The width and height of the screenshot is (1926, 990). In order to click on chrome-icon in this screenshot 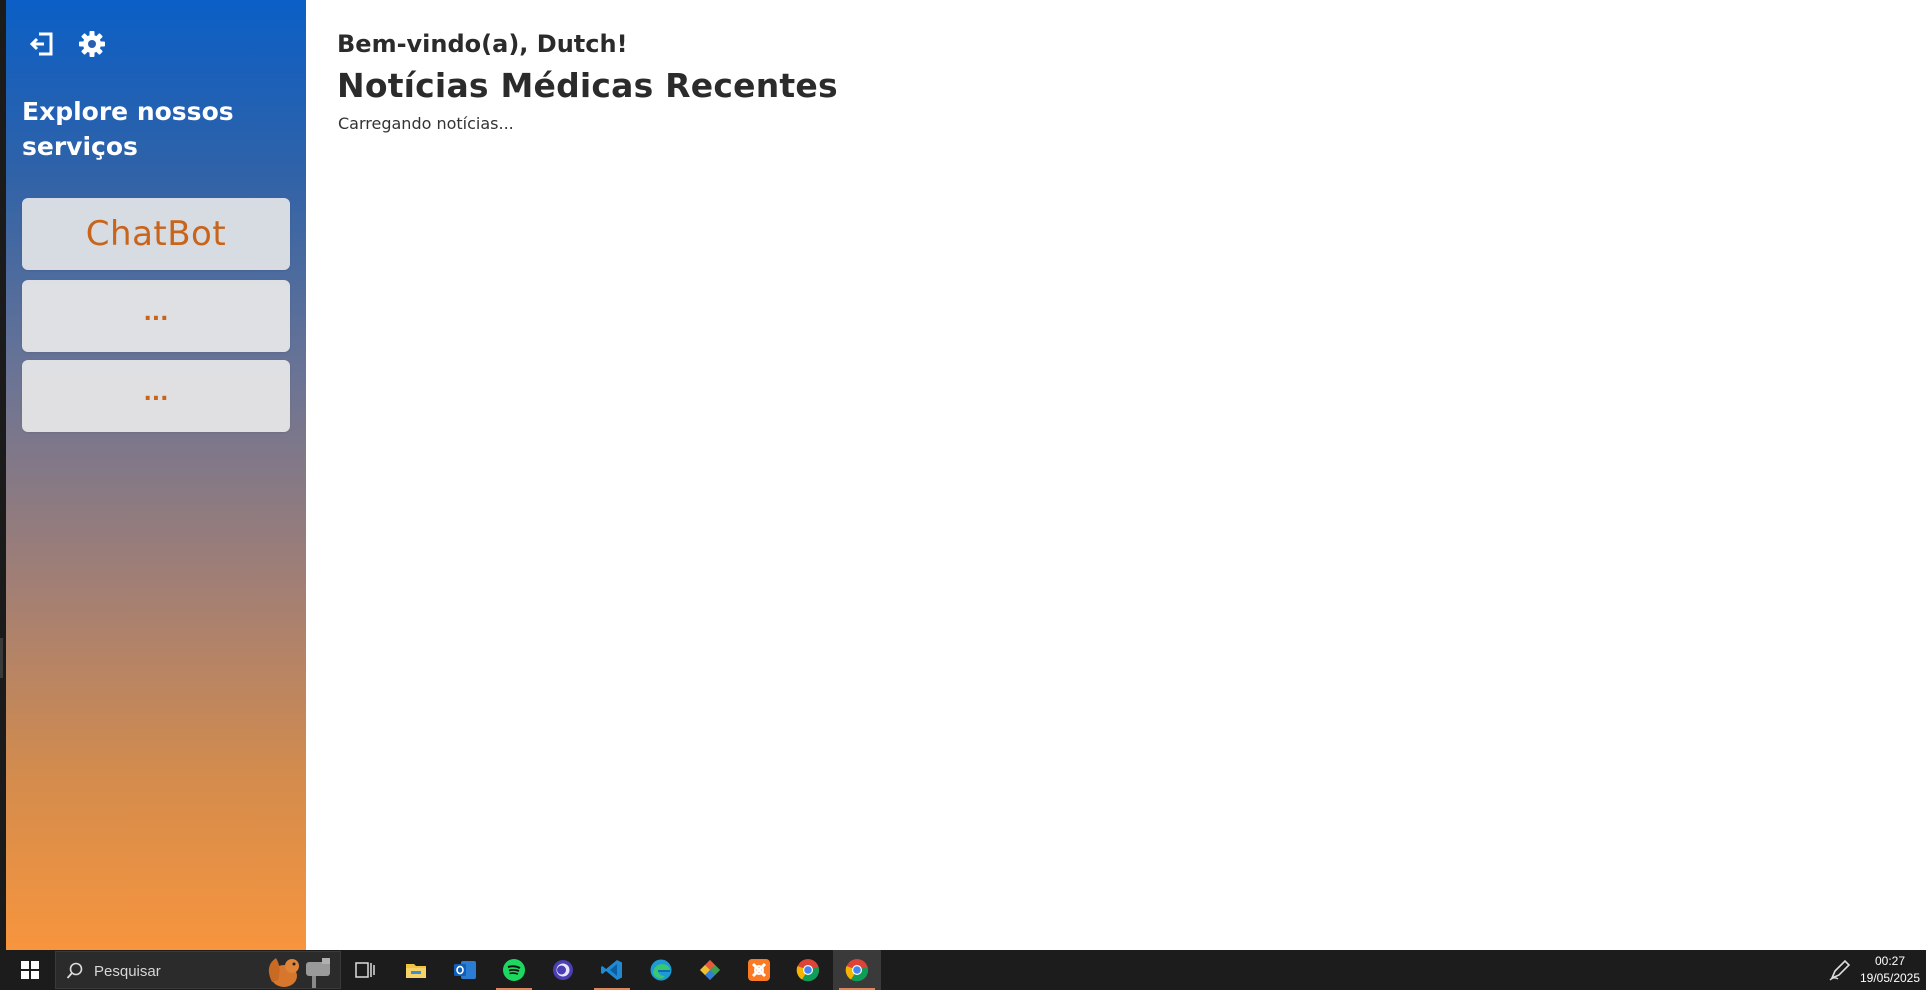, I will do `click(808, 970)`.